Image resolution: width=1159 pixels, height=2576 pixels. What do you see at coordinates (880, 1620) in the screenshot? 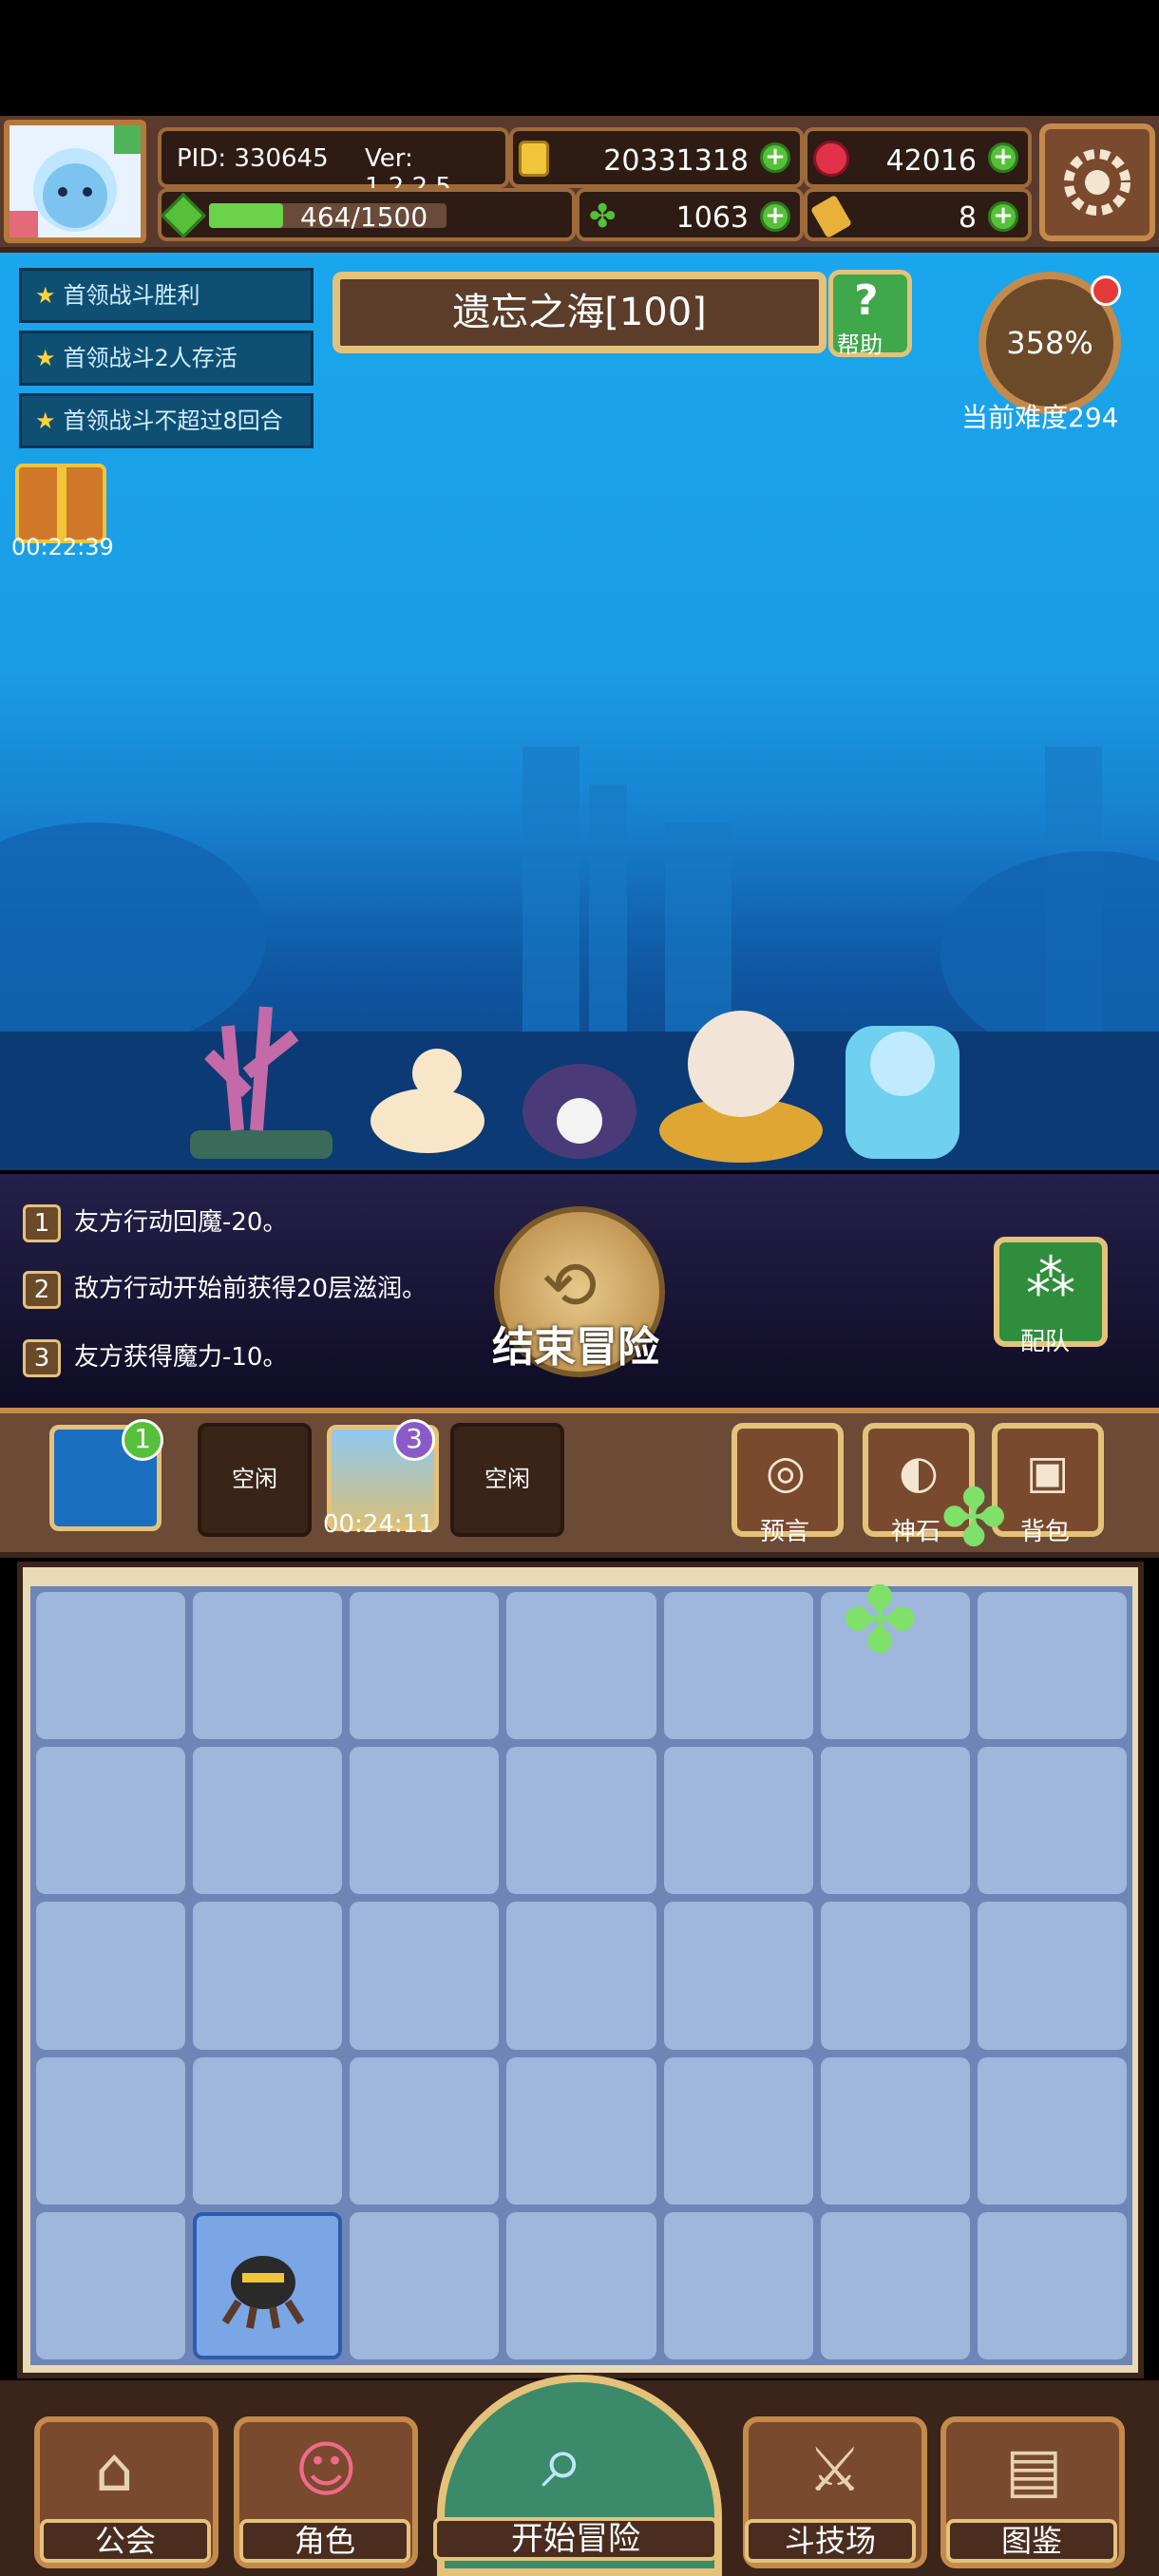
I see `clover-drop-icon: ✤` at bounding box center [880, 1620].